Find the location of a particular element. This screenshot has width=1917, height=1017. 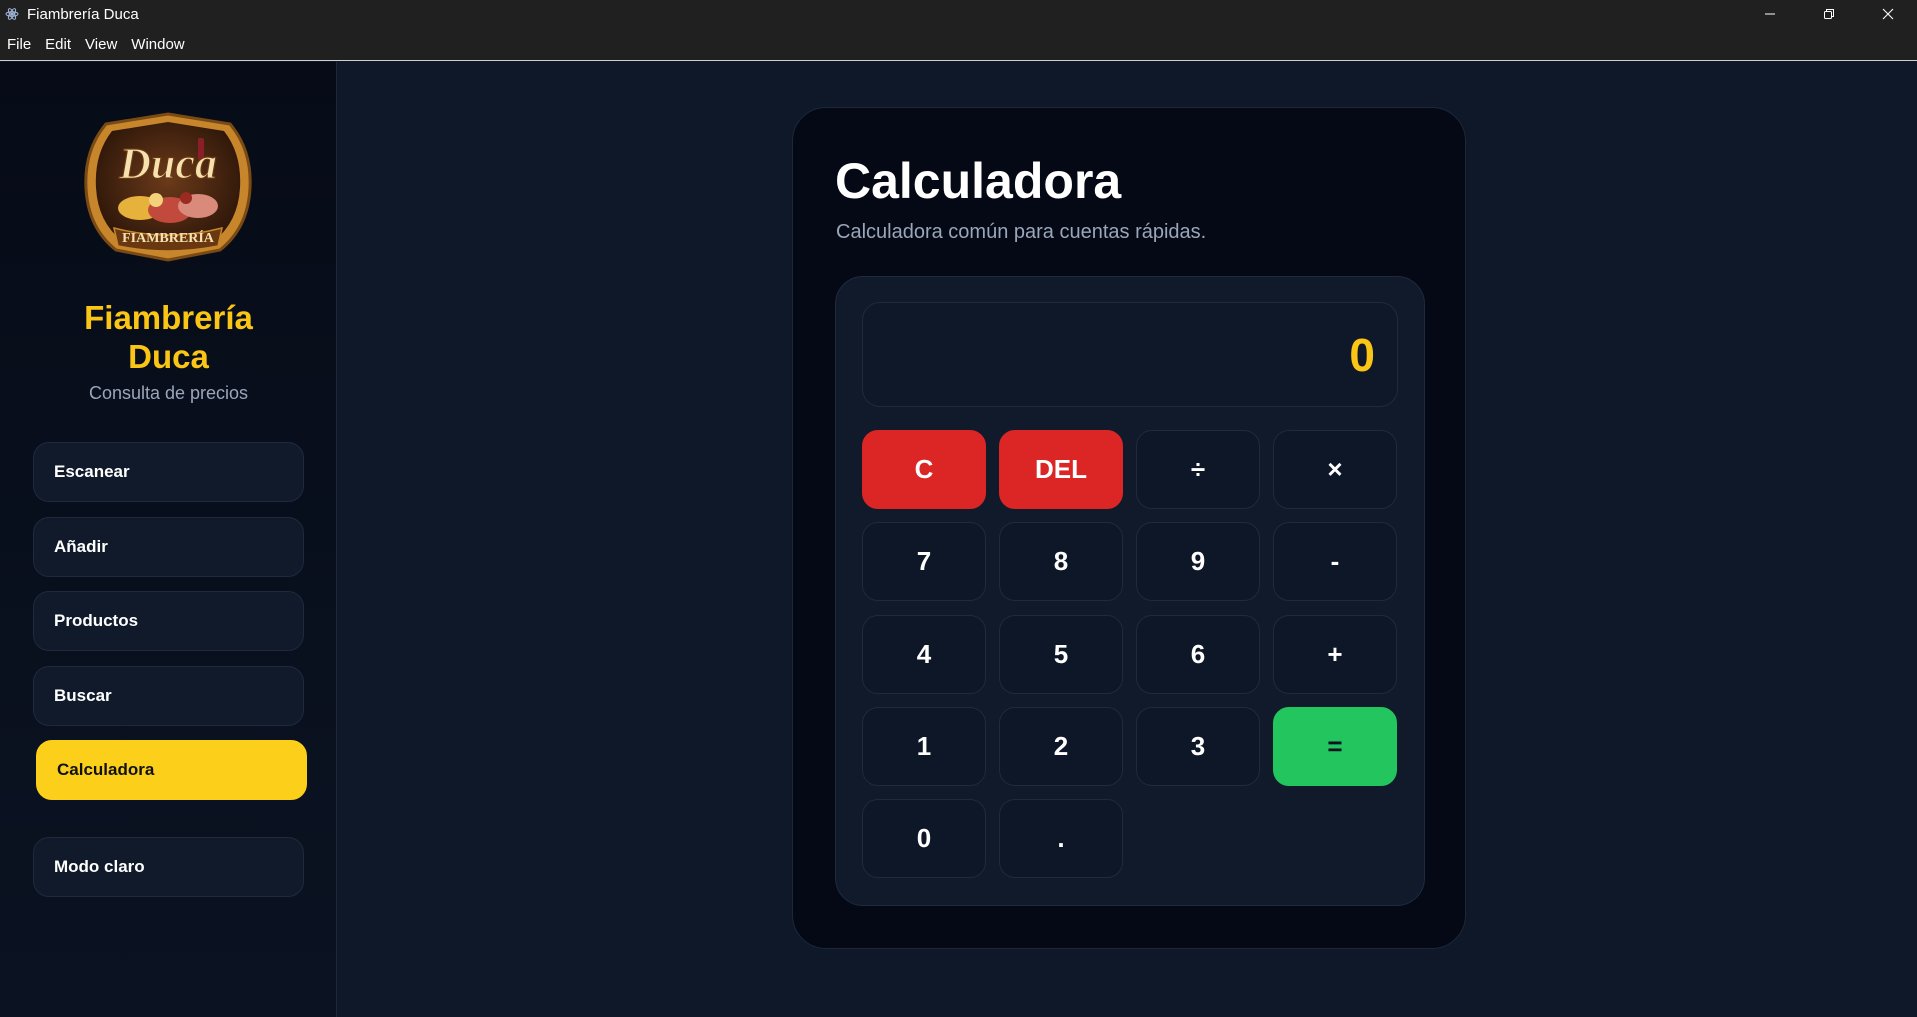

brand-subtitle: Consulta de precios is located at coordinates (168, 393).